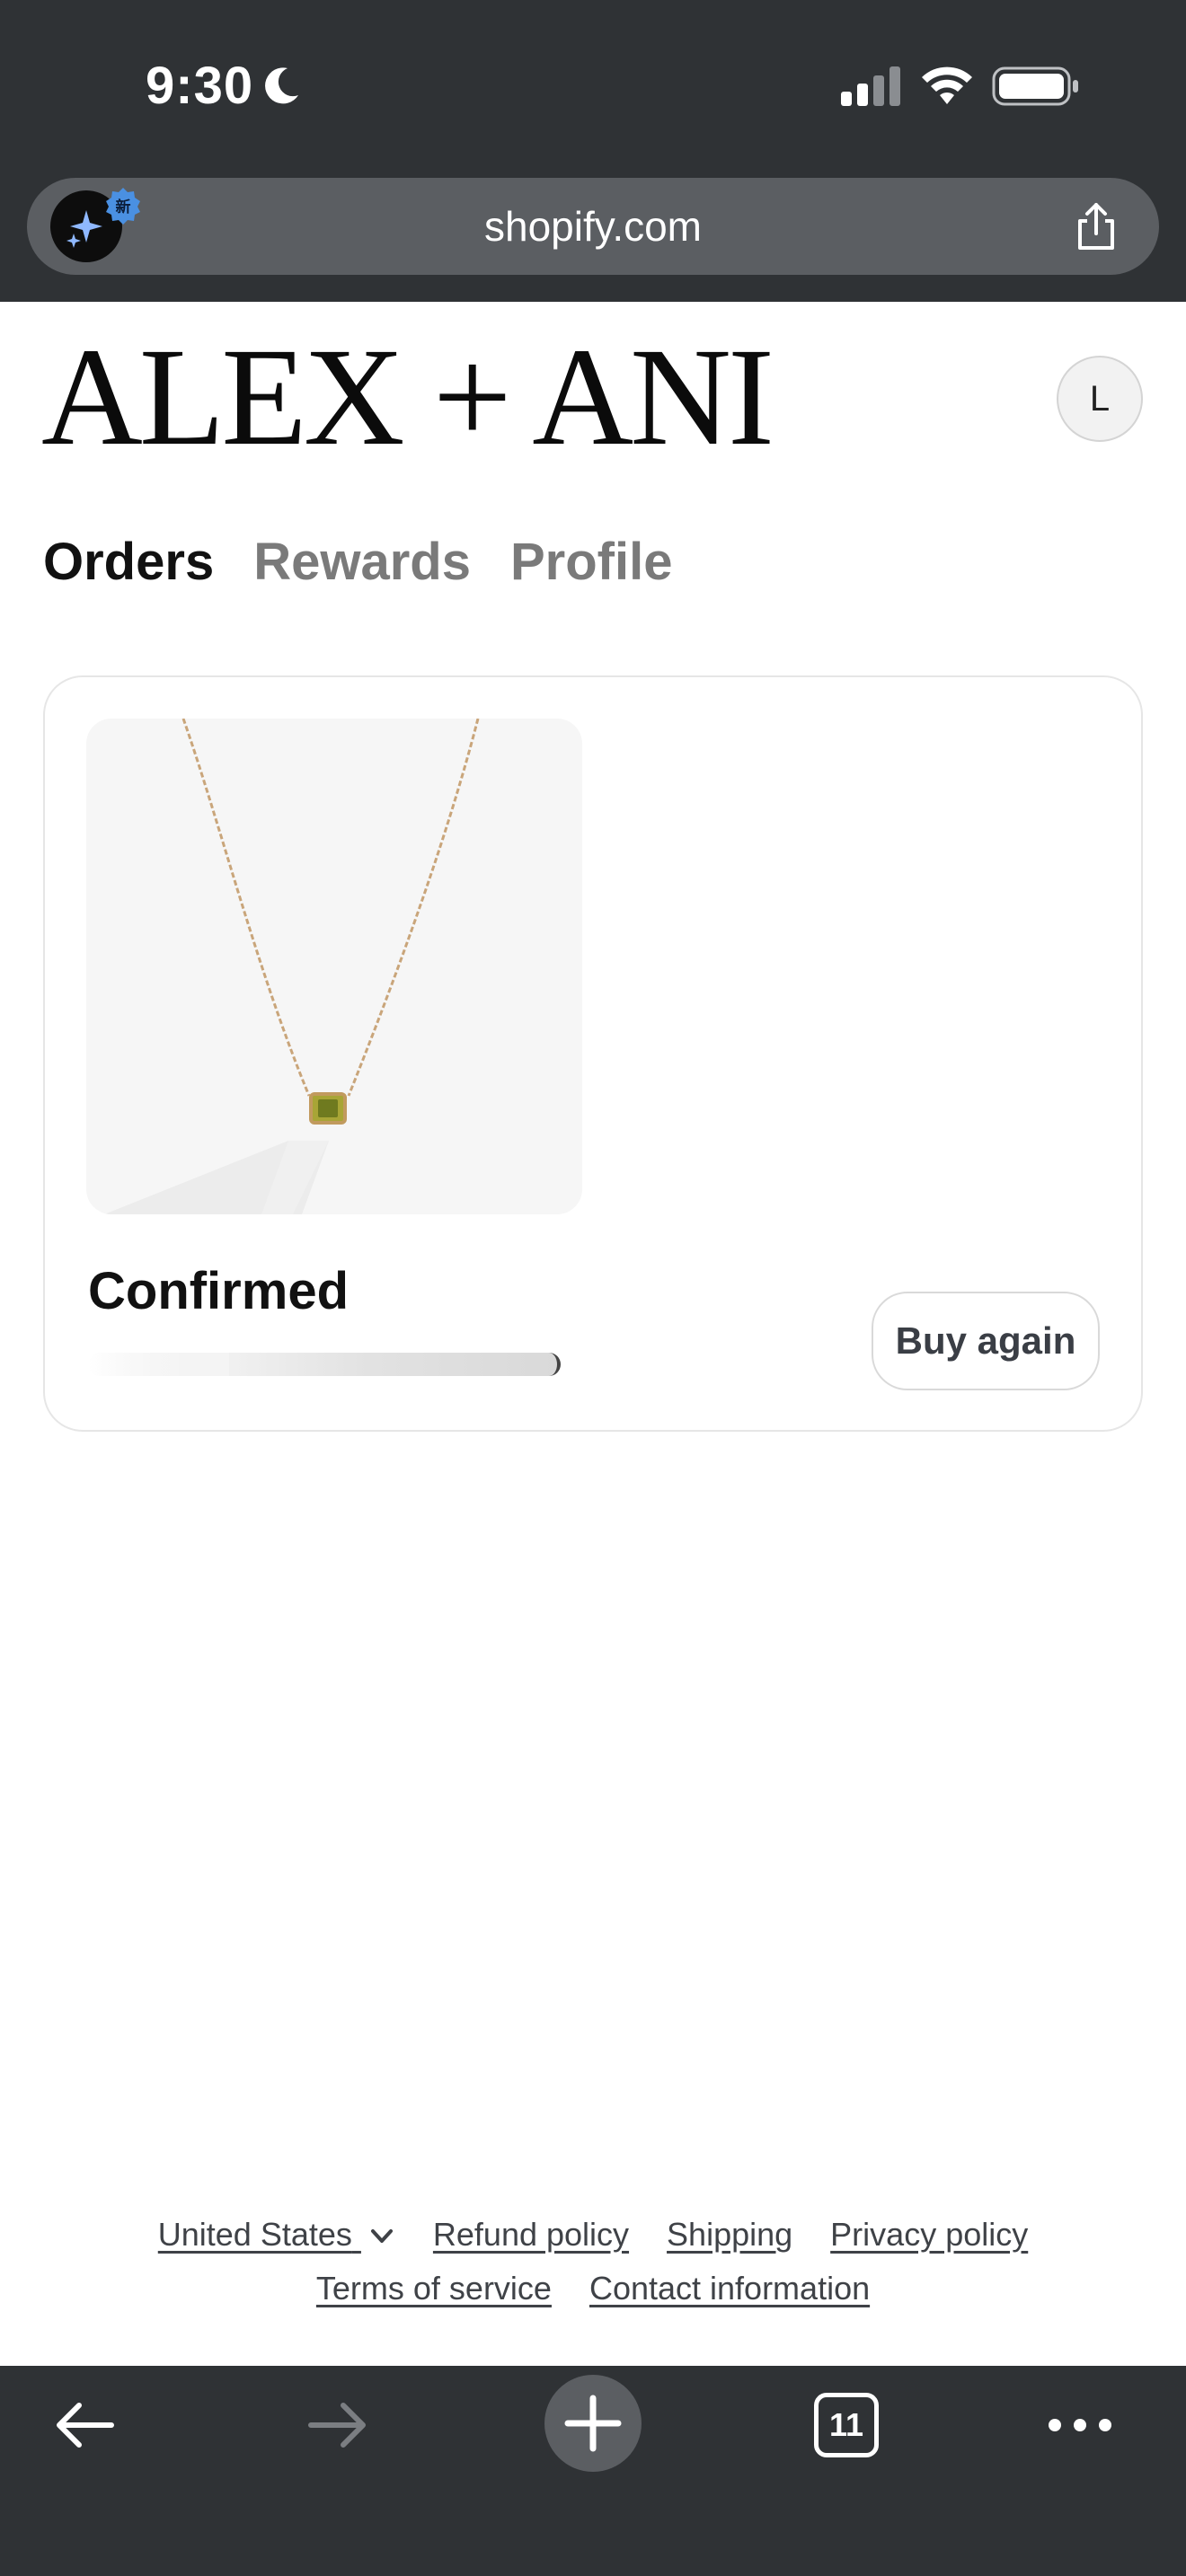  Describe the element at coordinates (1080, 2425) in the screenshot. I see `more-options-icon` at that location.